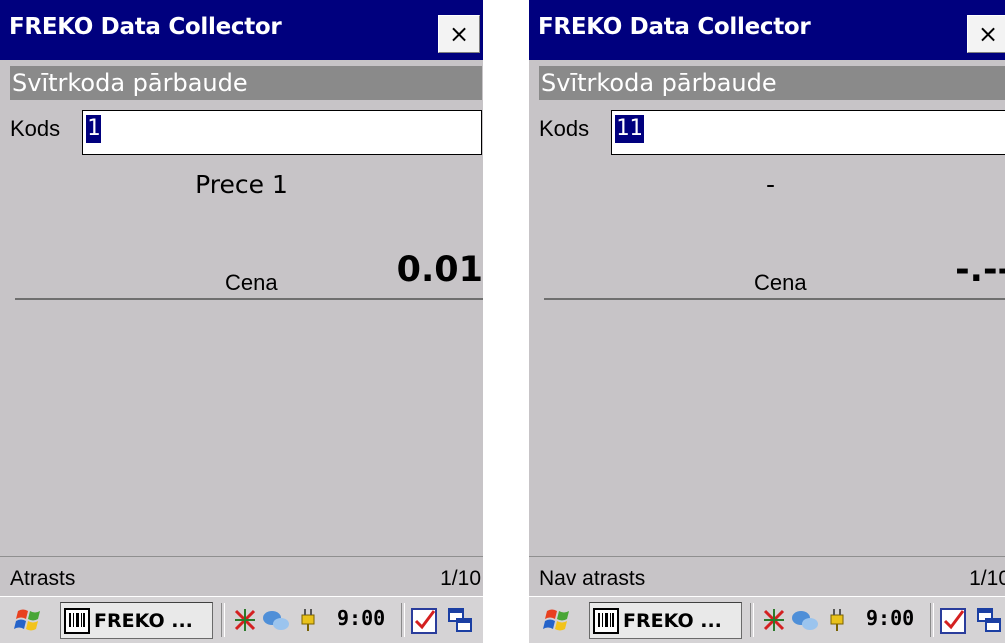 The width and height of the screenshot is (1005, 643). I want to click on status-bar: Nav atrasts 1/10, so click(767, 576).